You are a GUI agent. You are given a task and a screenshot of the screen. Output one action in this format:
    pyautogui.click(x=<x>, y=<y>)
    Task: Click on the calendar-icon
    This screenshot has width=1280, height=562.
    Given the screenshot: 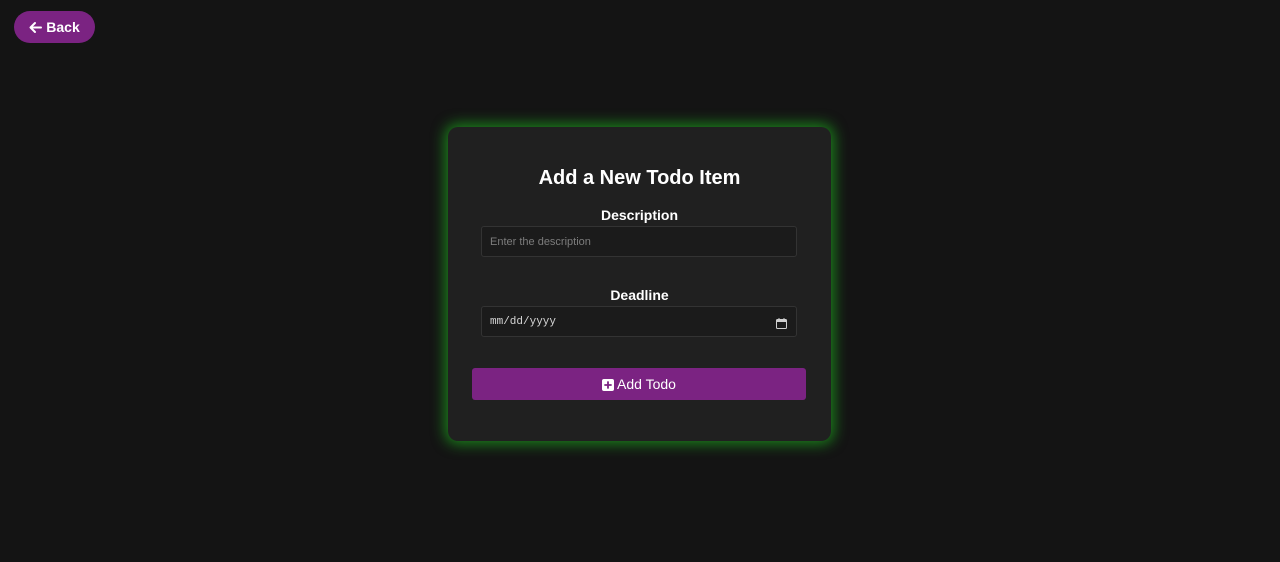 What is the action you would take?
    pyautogui.click(x=781, y=322)
    